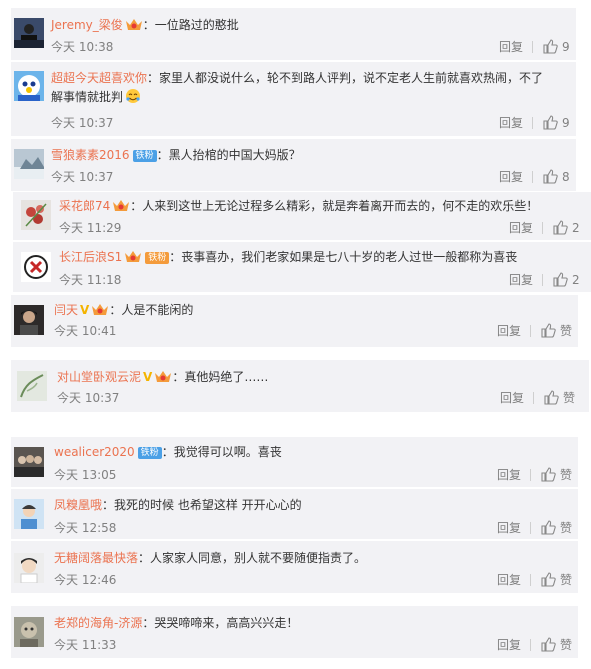 This screenshot has height=669, width=591. Describe the element at coordinates (85, 580) in the screenshot. I see `timestamp: 今天 12:46` at that location.